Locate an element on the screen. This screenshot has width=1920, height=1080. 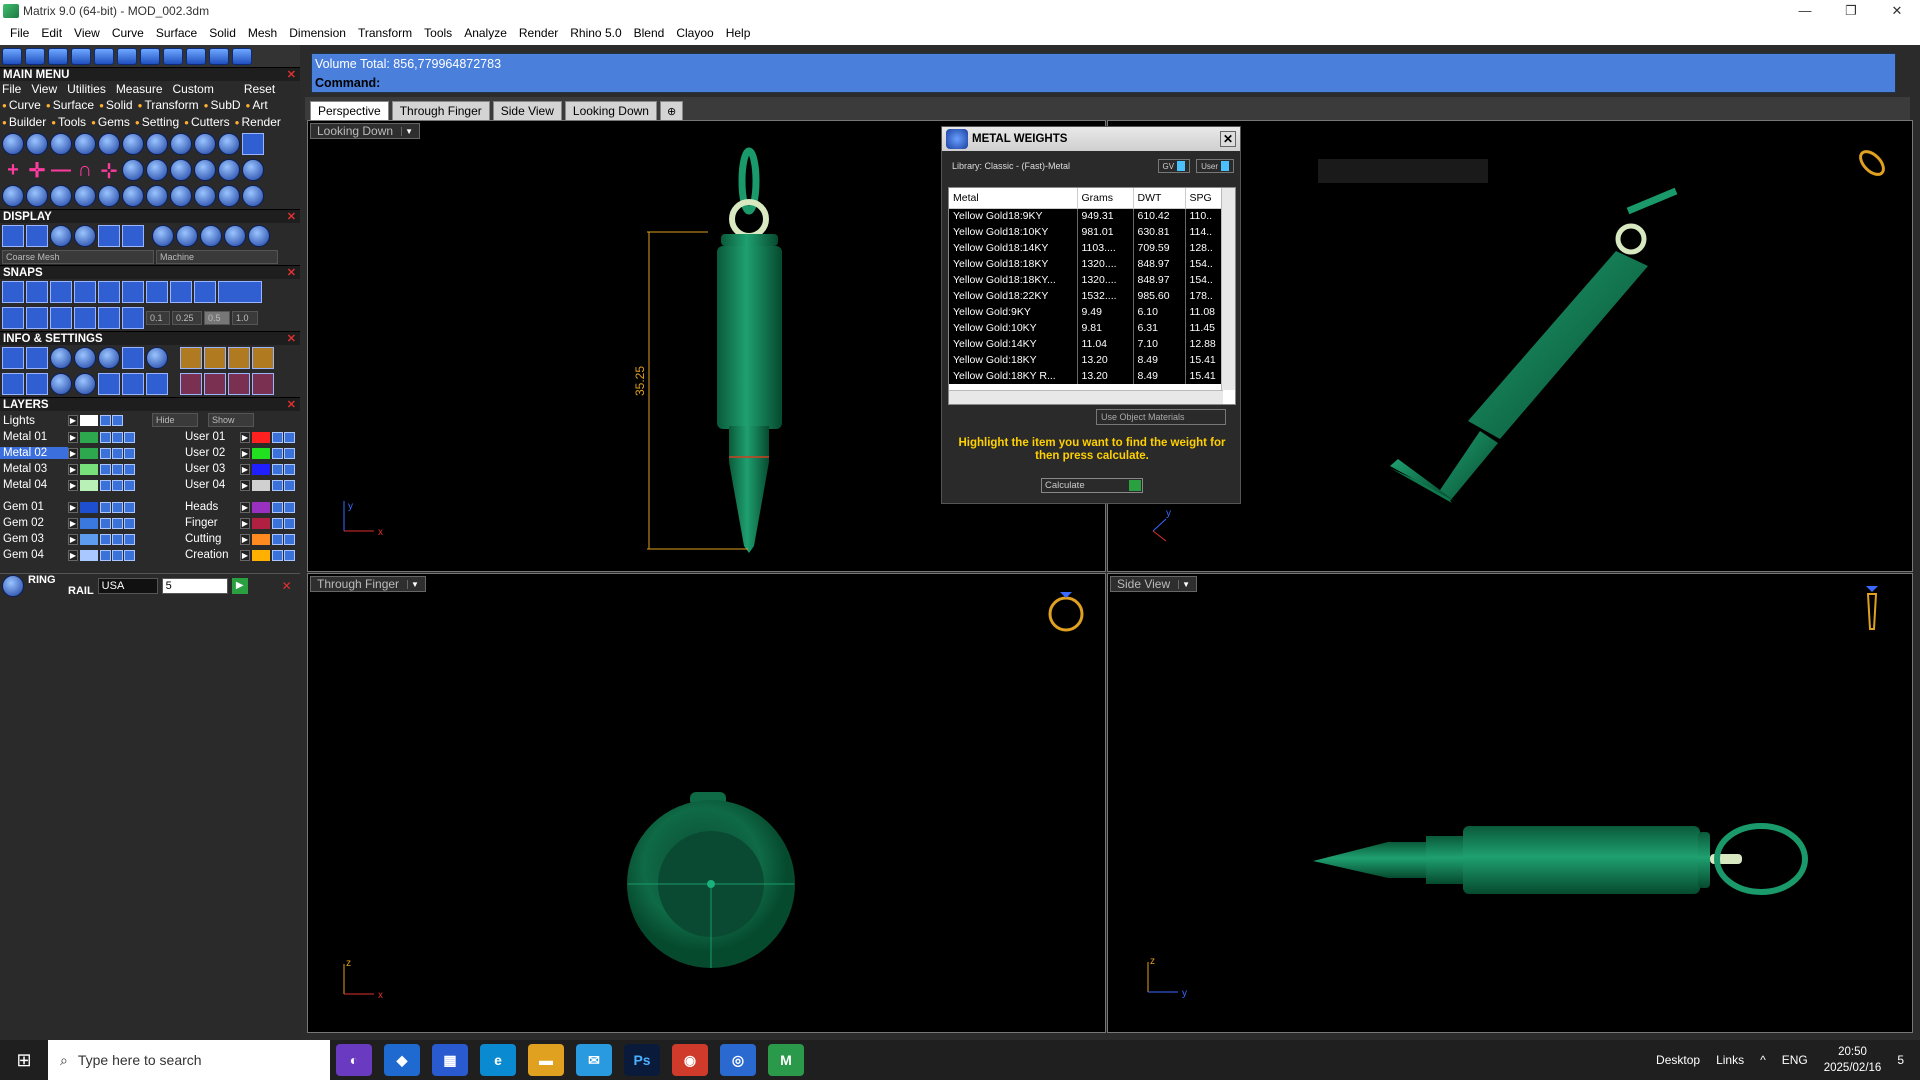
flow-tool-icon is located at coordinates (133, 196).